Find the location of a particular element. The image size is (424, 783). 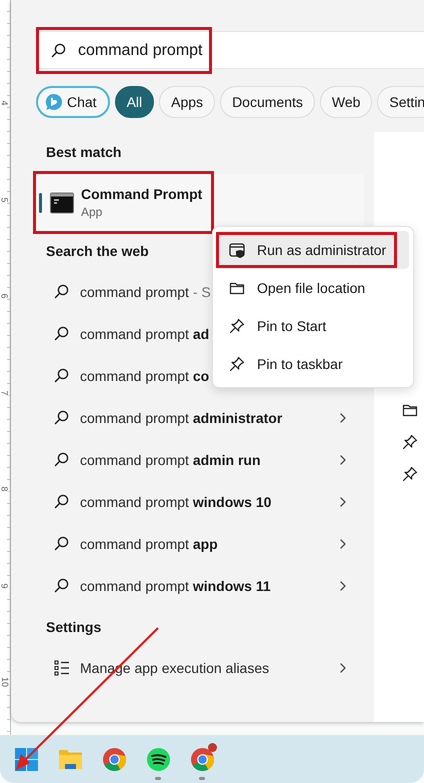

ruler-number: 4 is located at coordinates (5, 103).